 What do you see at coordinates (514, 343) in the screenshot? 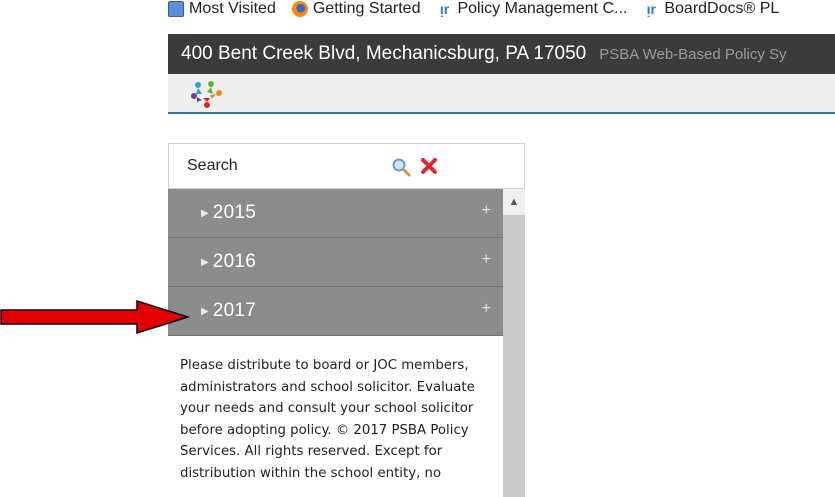
I see `sidebar-scrollbar: ▲` at bounding box center [514, 343].